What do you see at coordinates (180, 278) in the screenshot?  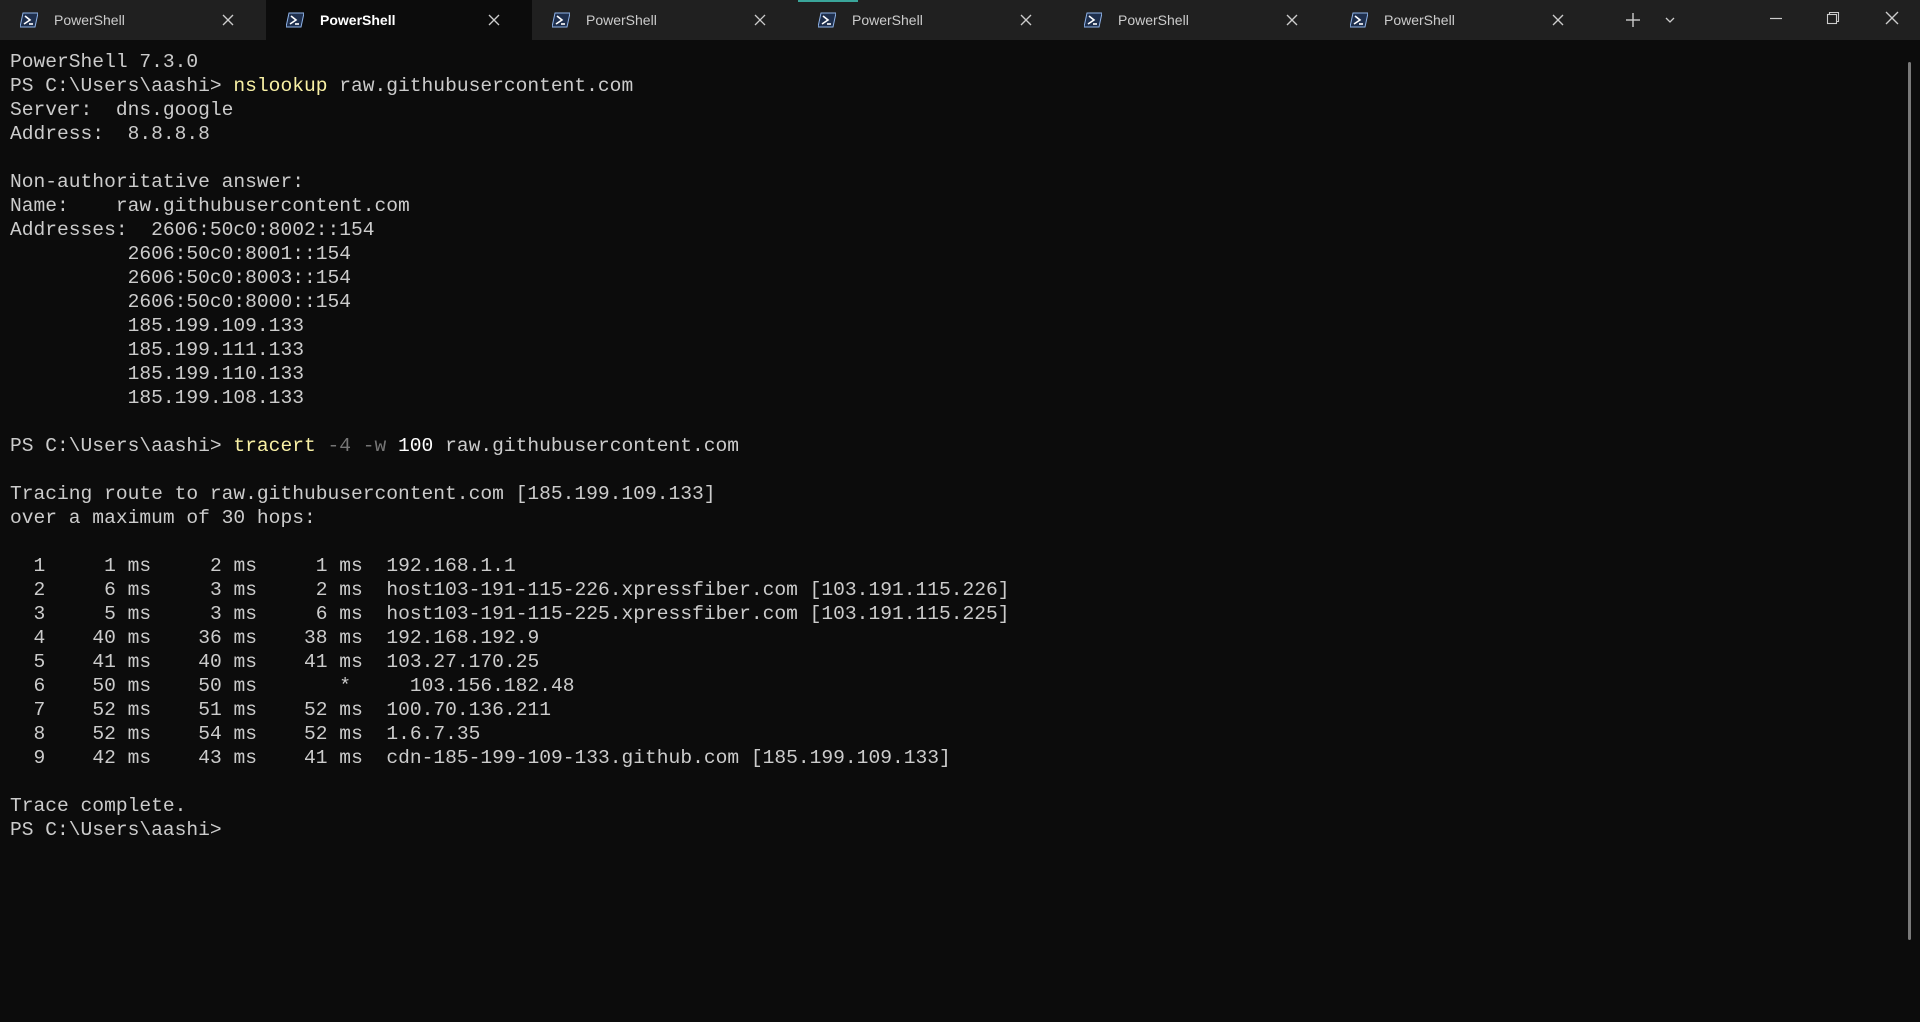 I see `output-line: 2606:50c0:8003::154` at bounding box center [180, 278].